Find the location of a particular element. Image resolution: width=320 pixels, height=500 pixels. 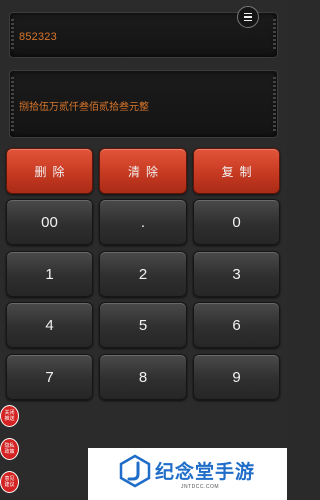

j-logo-icon is located at coordinates (135, 471).